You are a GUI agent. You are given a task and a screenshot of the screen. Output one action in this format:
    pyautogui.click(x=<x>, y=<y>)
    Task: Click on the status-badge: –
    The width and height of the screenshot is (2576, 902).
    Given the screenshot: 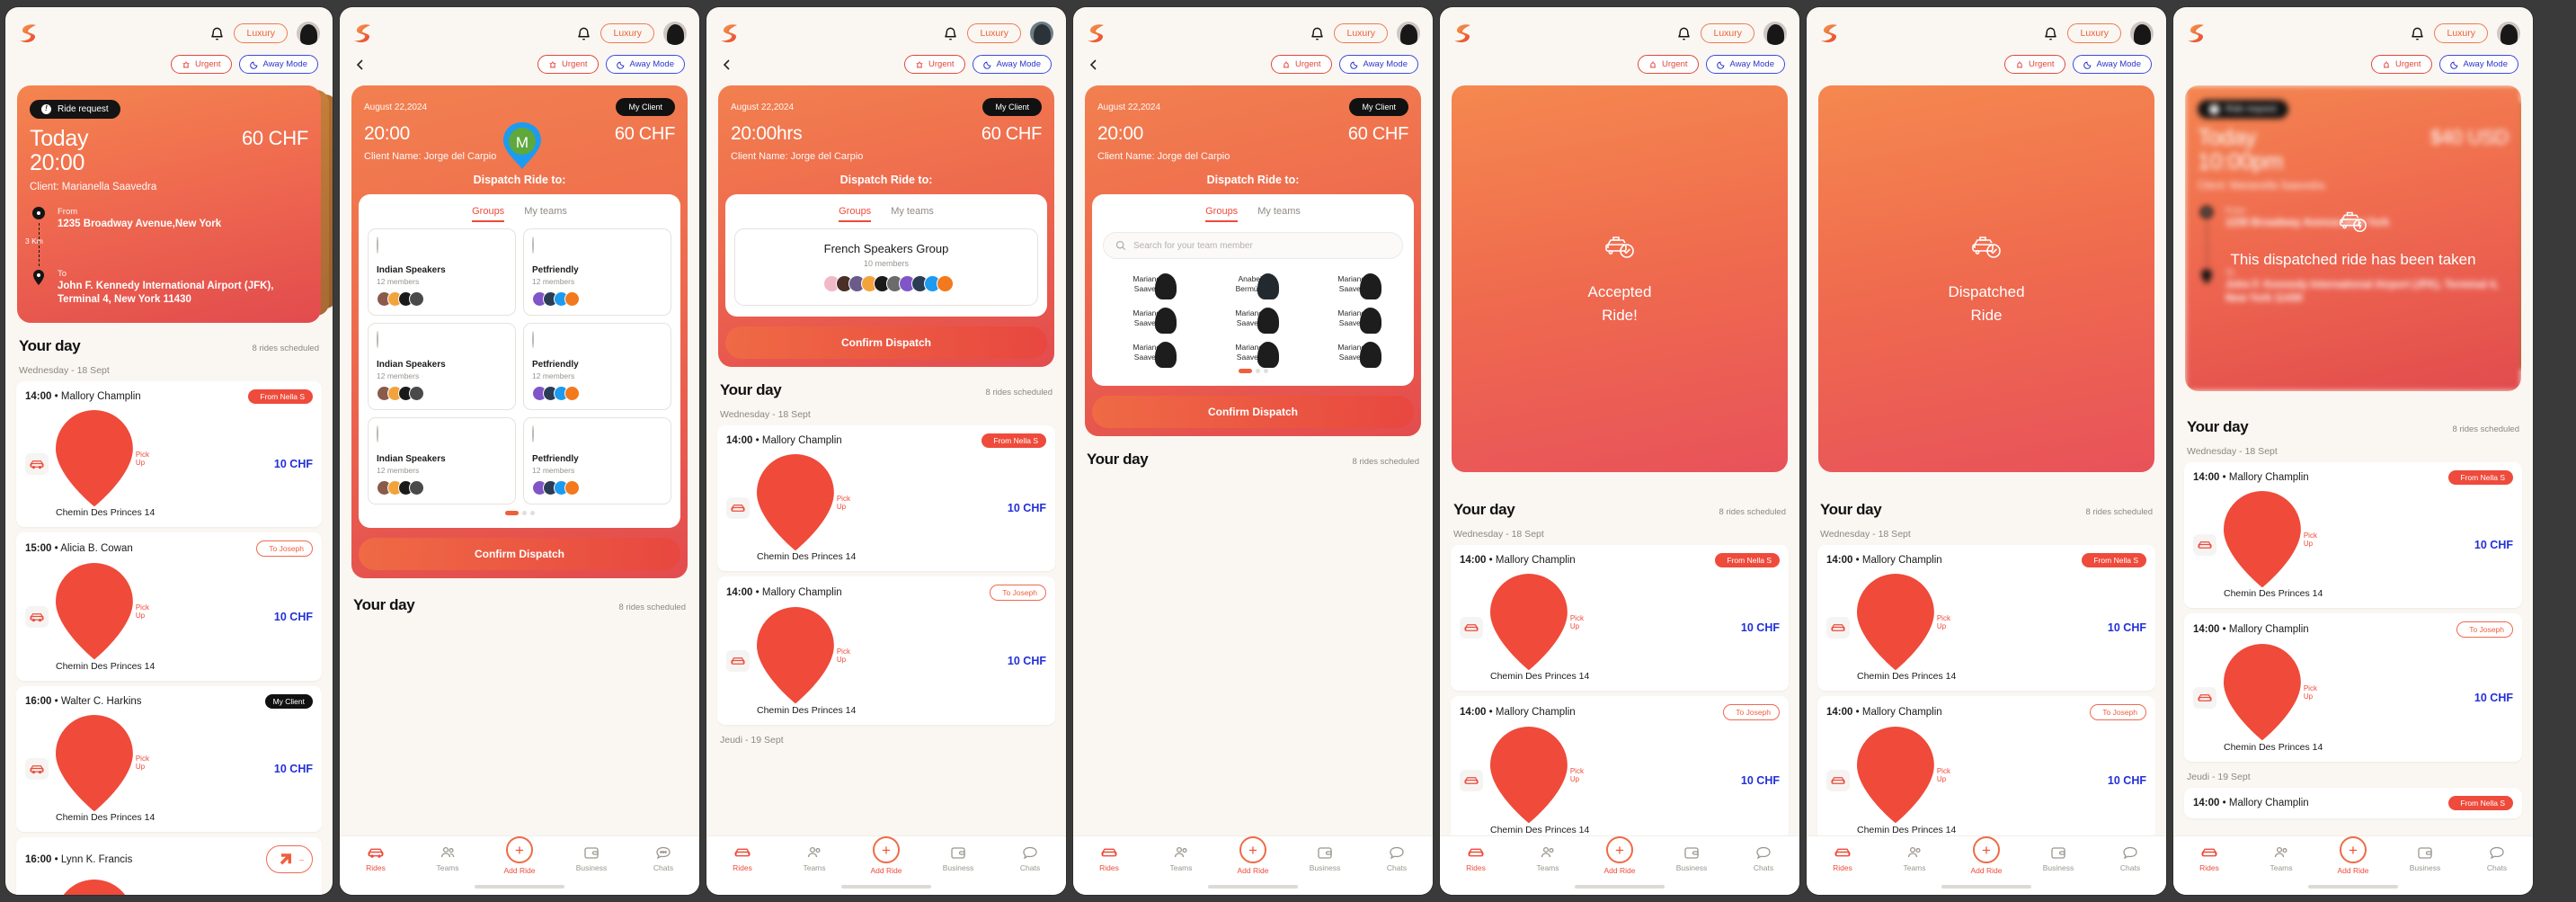 What is the action you would take?
    pyautogui.click(x=289, y=859)
    